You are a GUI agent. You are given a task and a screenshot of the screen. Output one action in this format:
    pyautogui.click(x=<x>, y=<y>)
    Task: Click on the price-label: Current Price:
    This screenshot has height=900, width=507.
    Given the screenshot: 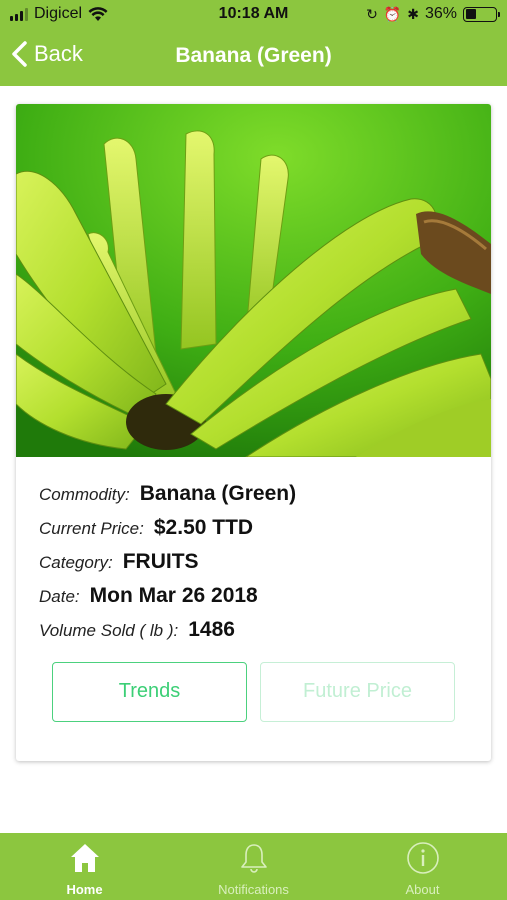 What is the action you would take?
    pyautogui.click(x=91, y=528)
    